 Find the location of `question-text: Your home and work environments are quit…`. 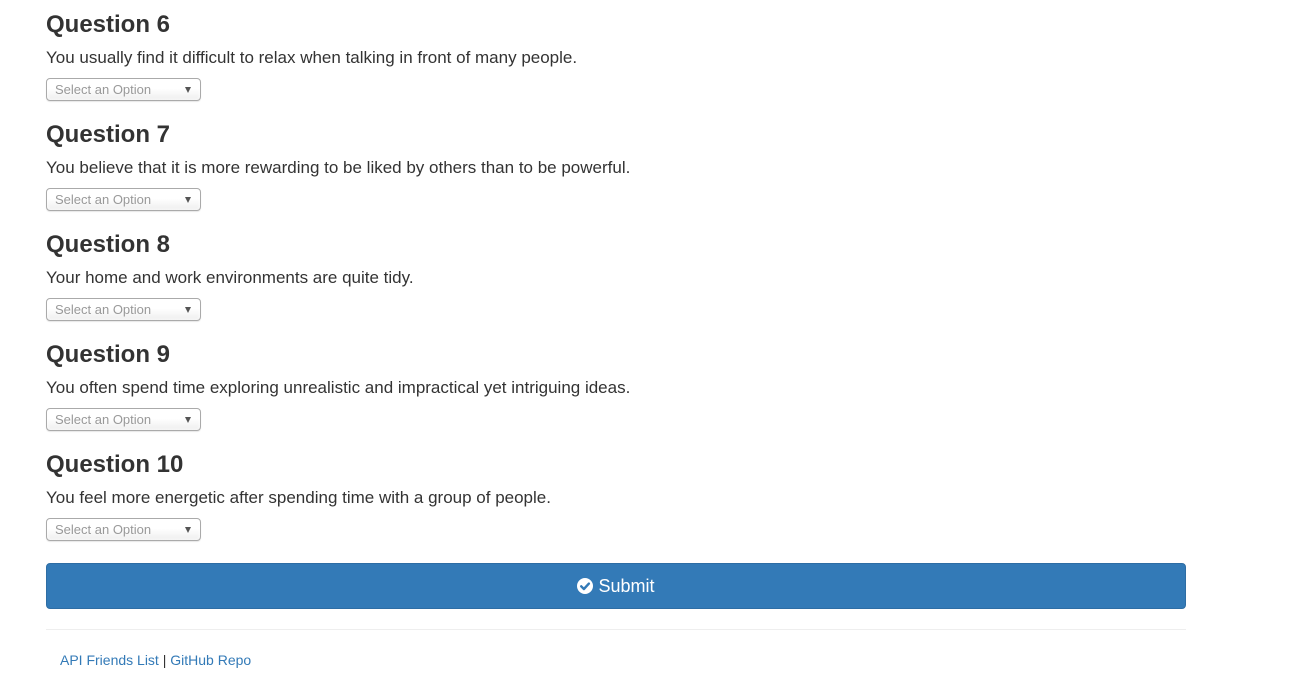

question-text: Your home and work environments are quit… is located at coordinates (230, 277).